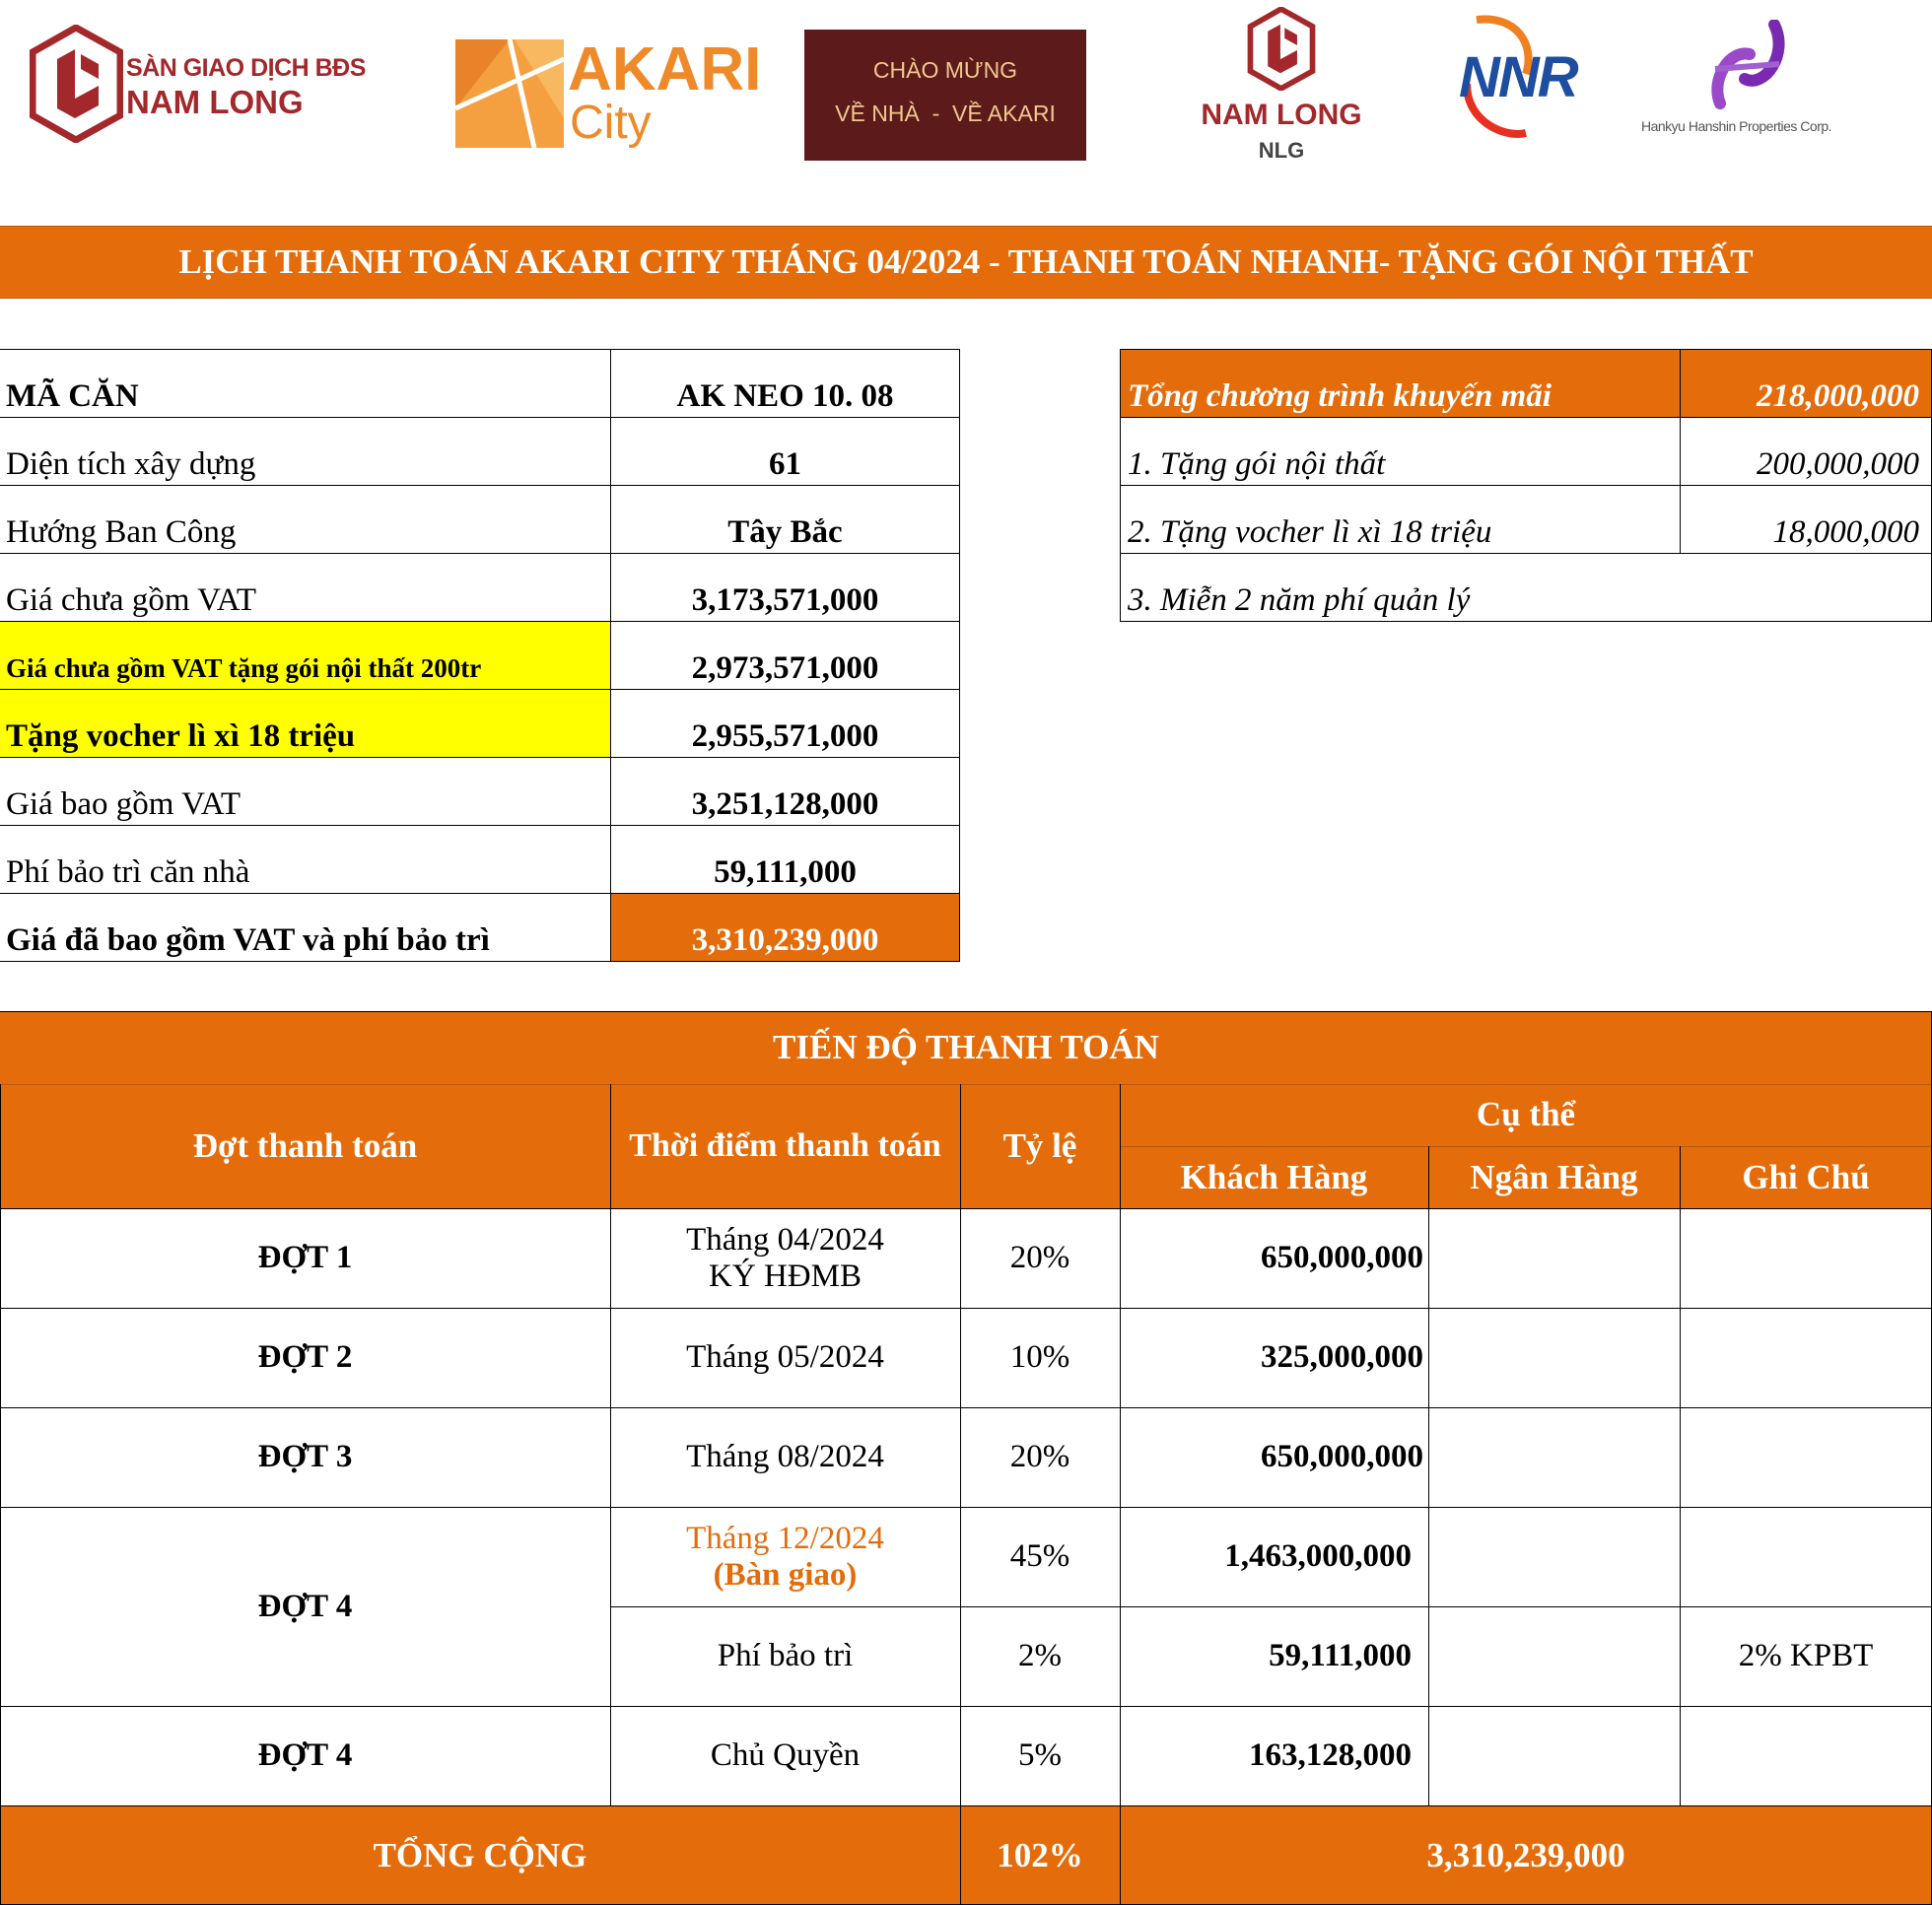 This screenshot has height=1905, width=1932. I want to click on header-bank: Ngân Hàng, so click(1554, 1177).